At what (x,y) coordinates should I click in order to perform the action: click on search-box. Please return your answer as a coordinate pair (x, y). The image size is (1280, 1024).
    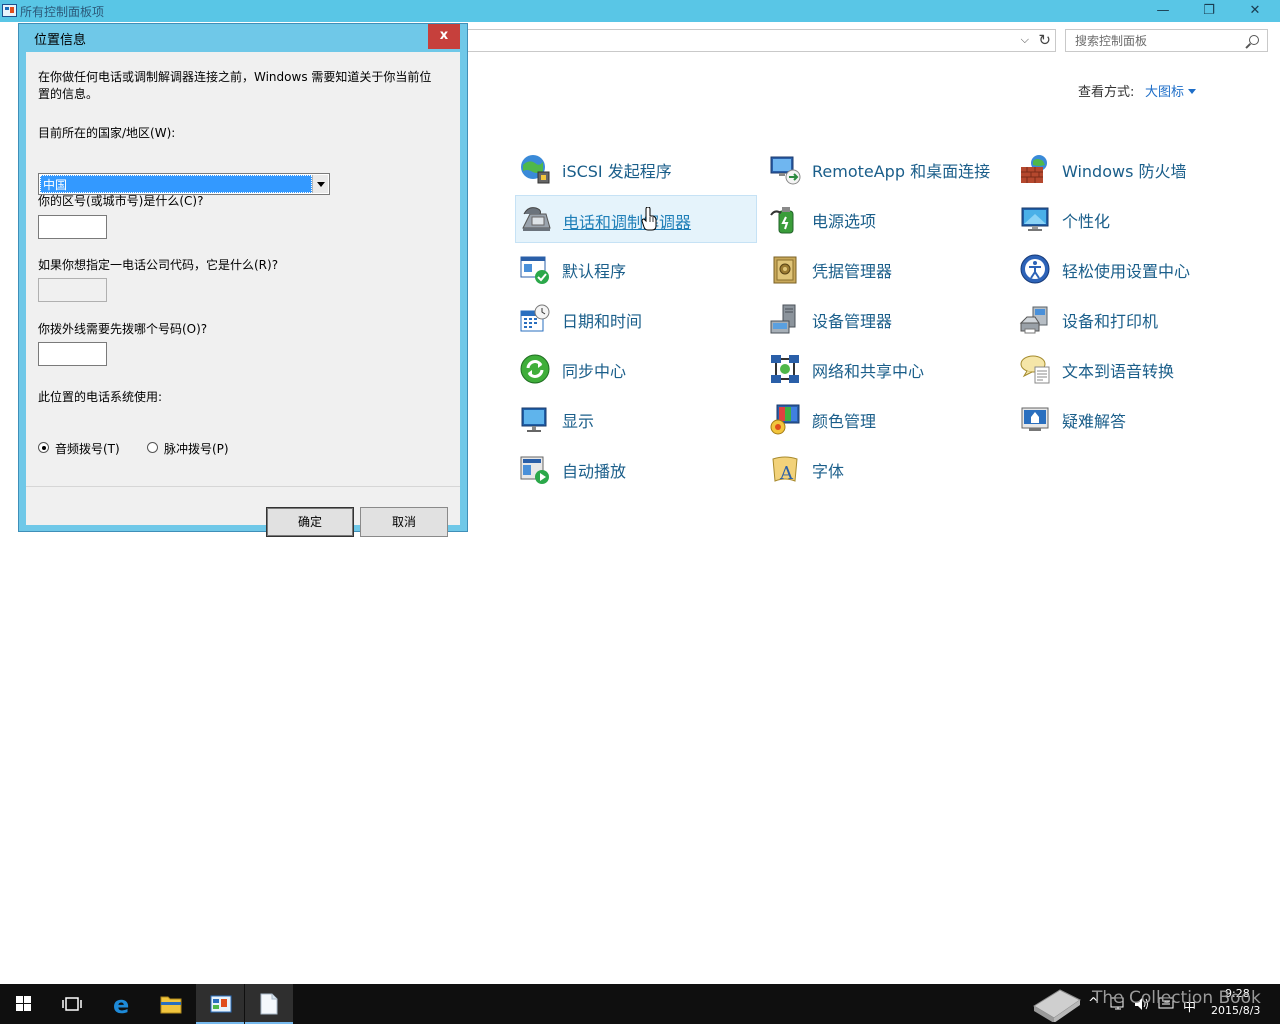
    Looking at the image, I should click on (1166, 40).